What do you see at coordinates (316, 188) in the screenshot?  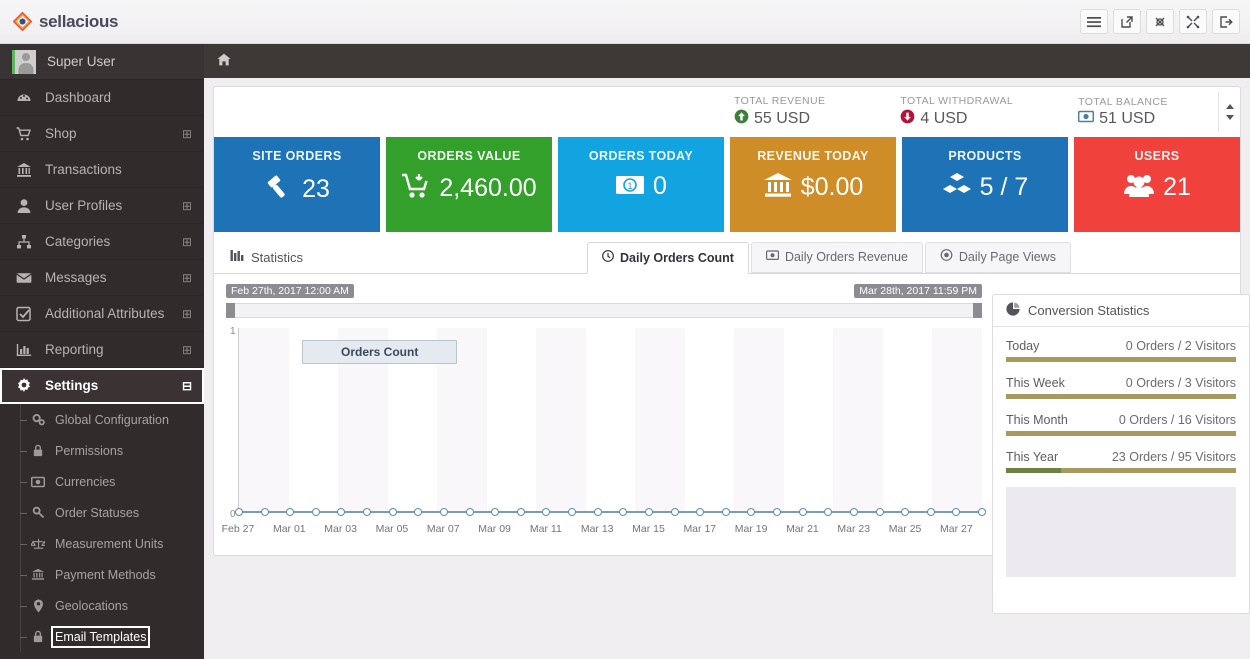 I see `stat-card-value: 23` at bounding box center [316, 188].